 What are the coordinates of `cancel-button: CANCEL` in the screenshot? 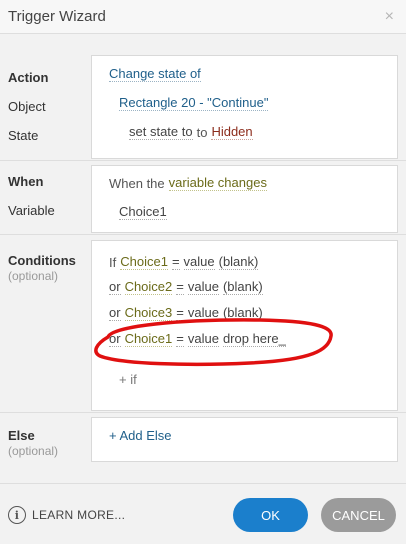 It's located at (358, 515).